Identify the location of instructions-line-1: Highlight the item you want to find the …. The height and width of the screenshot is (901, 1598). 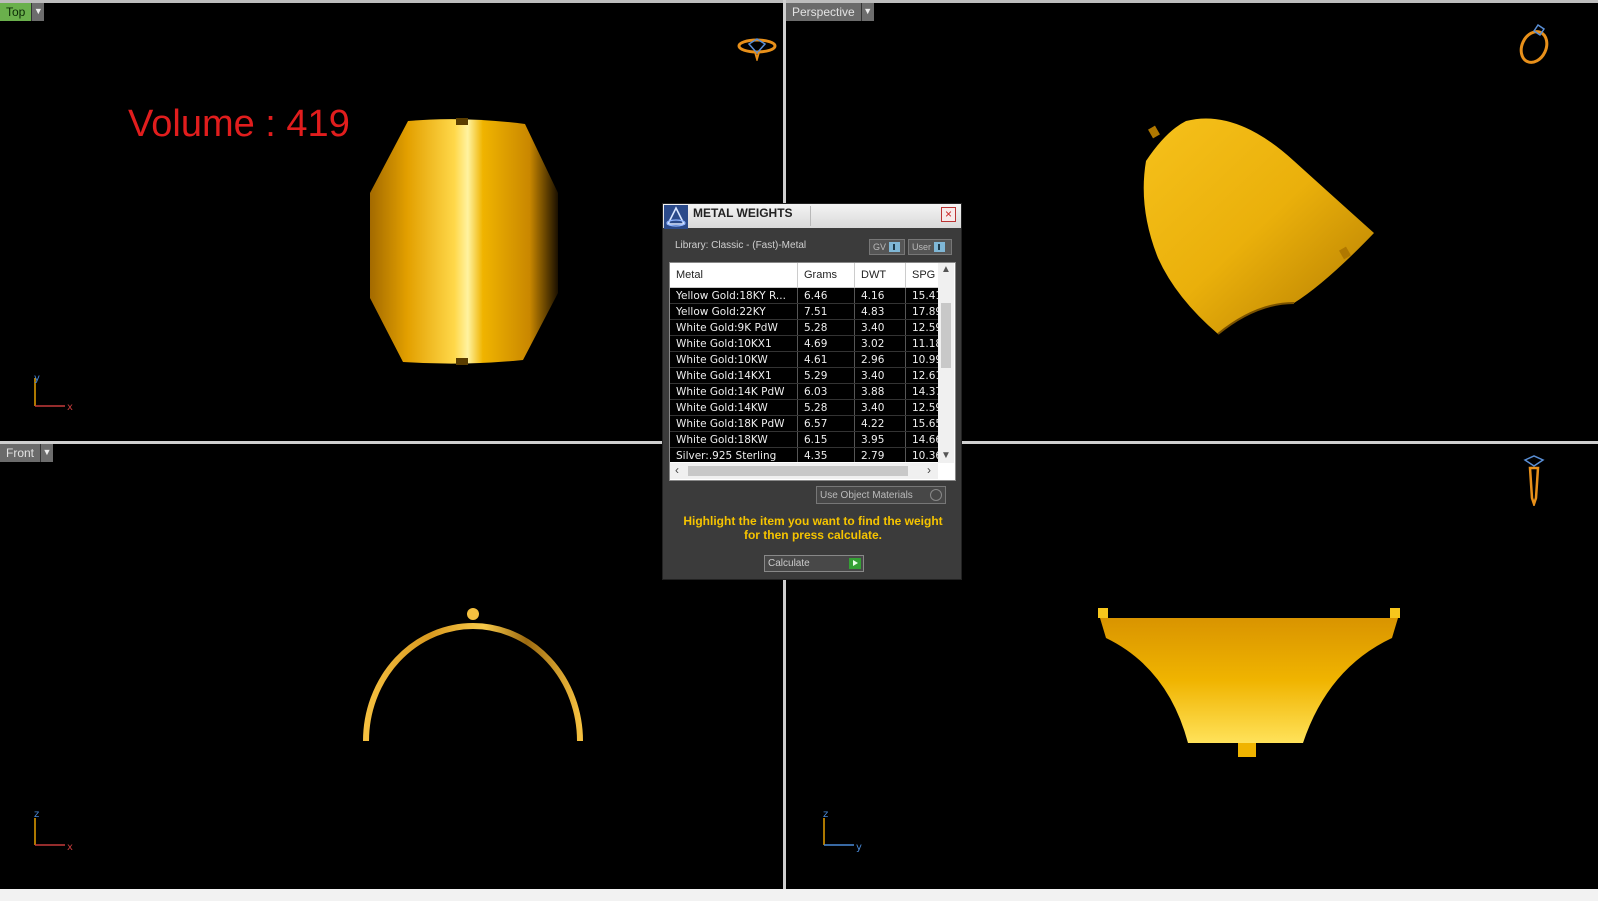
(813, 521).